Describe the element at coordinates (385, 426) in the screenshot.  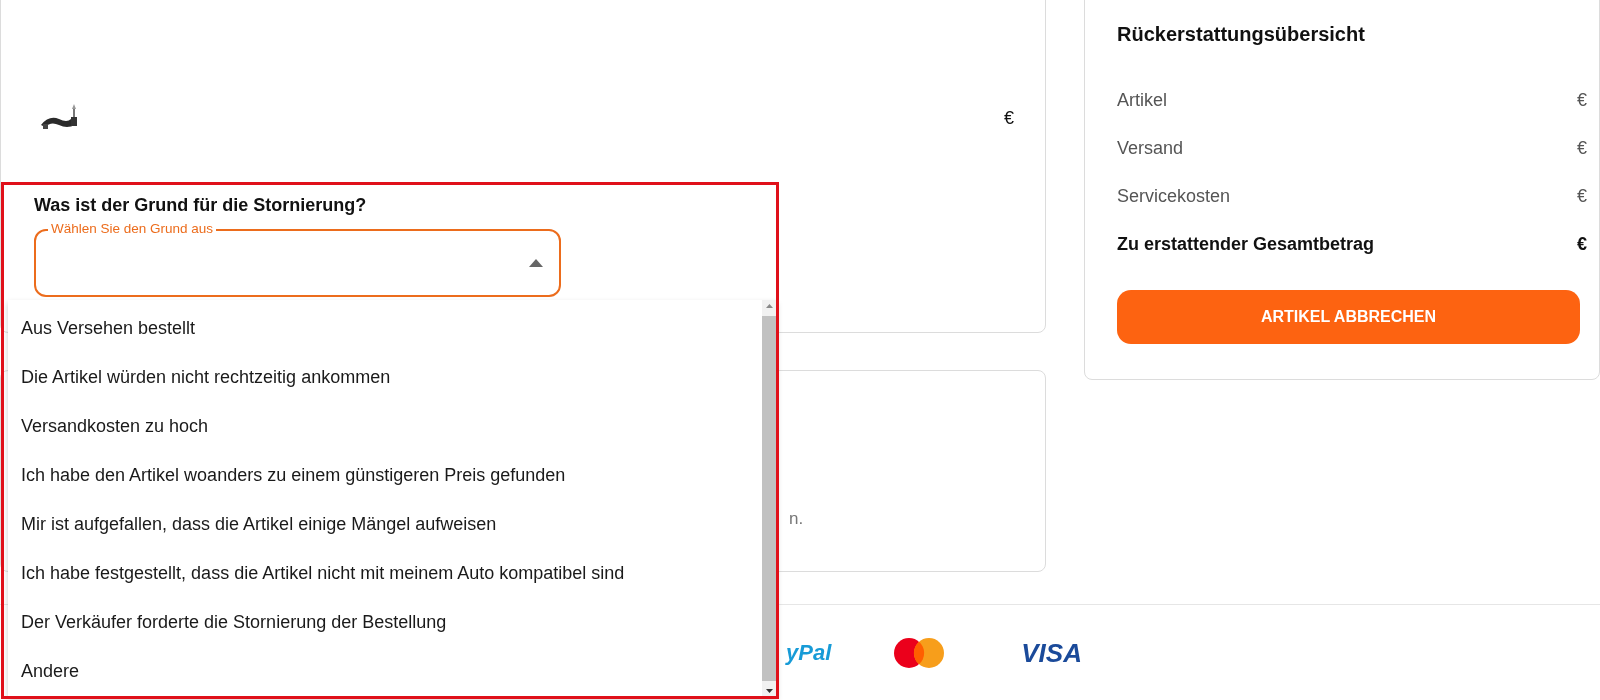
I see `menu-item: Versandkosten zu hoch` at that location.